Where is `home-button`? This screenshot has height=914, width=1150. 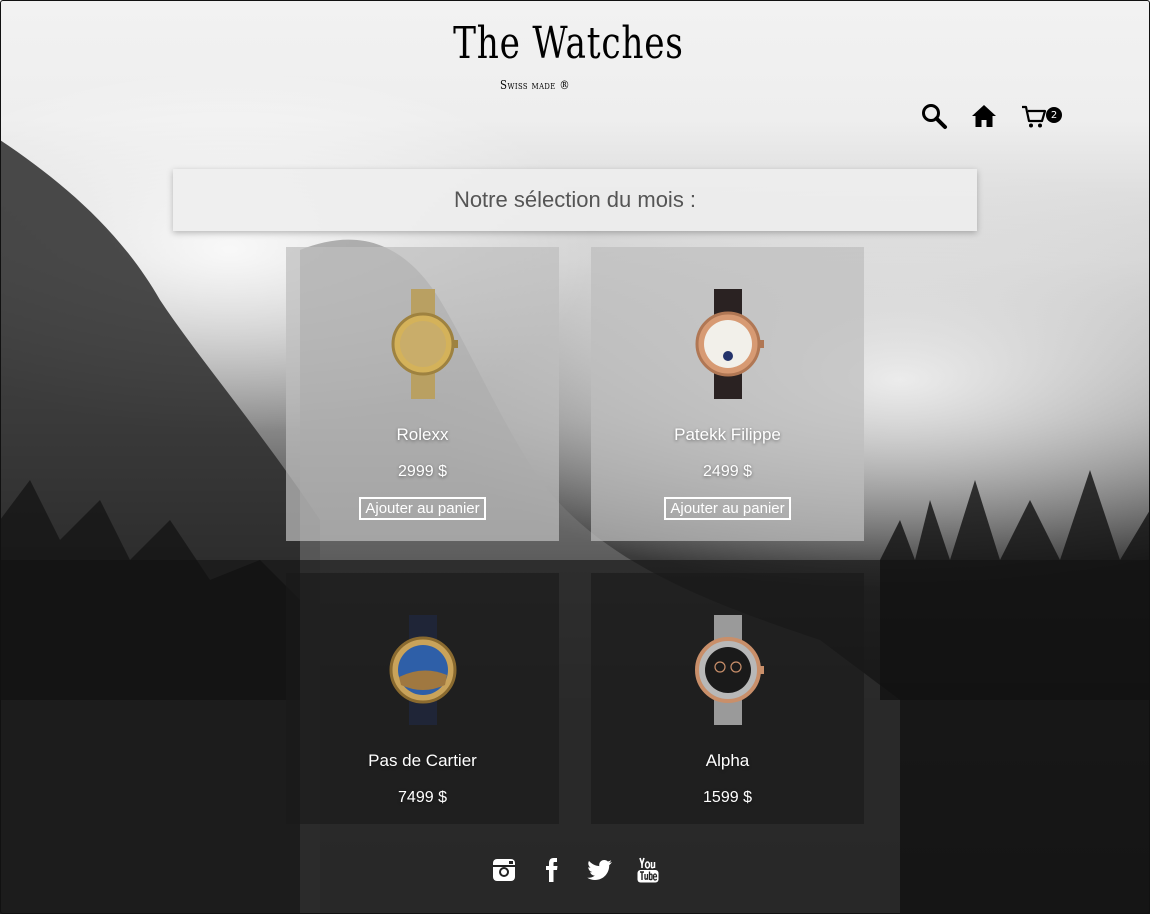 home-button is located at coordinates (984, 116).